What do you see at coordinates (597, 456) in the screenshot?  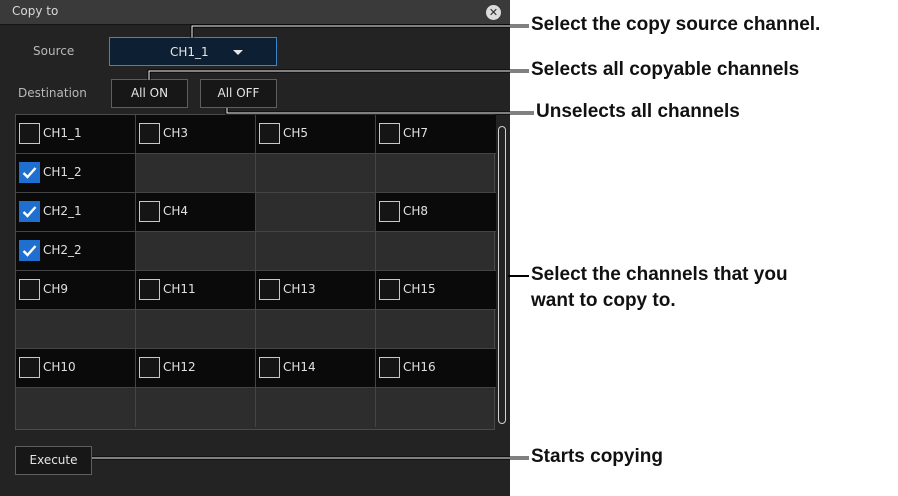 I see `callout-execute: Starts copying` at bounding box center [597, 456].